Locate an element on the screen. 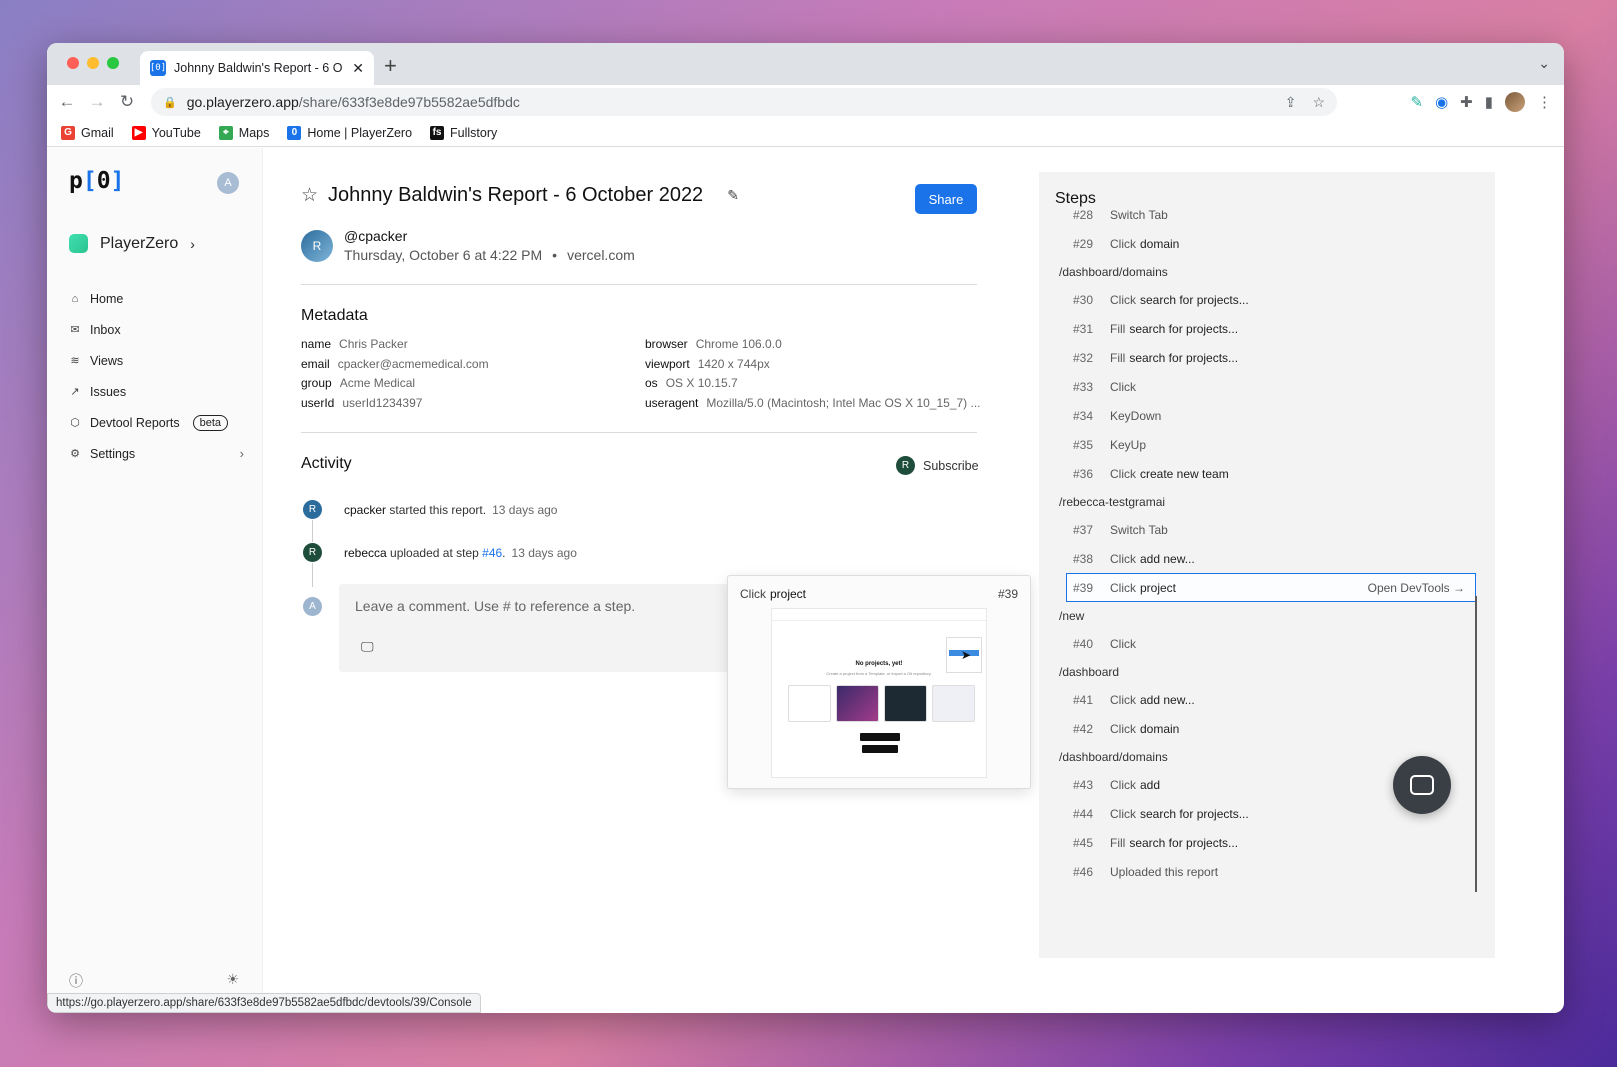  bookmark-item: fs Fullstory is located at coordinates (463, 132).